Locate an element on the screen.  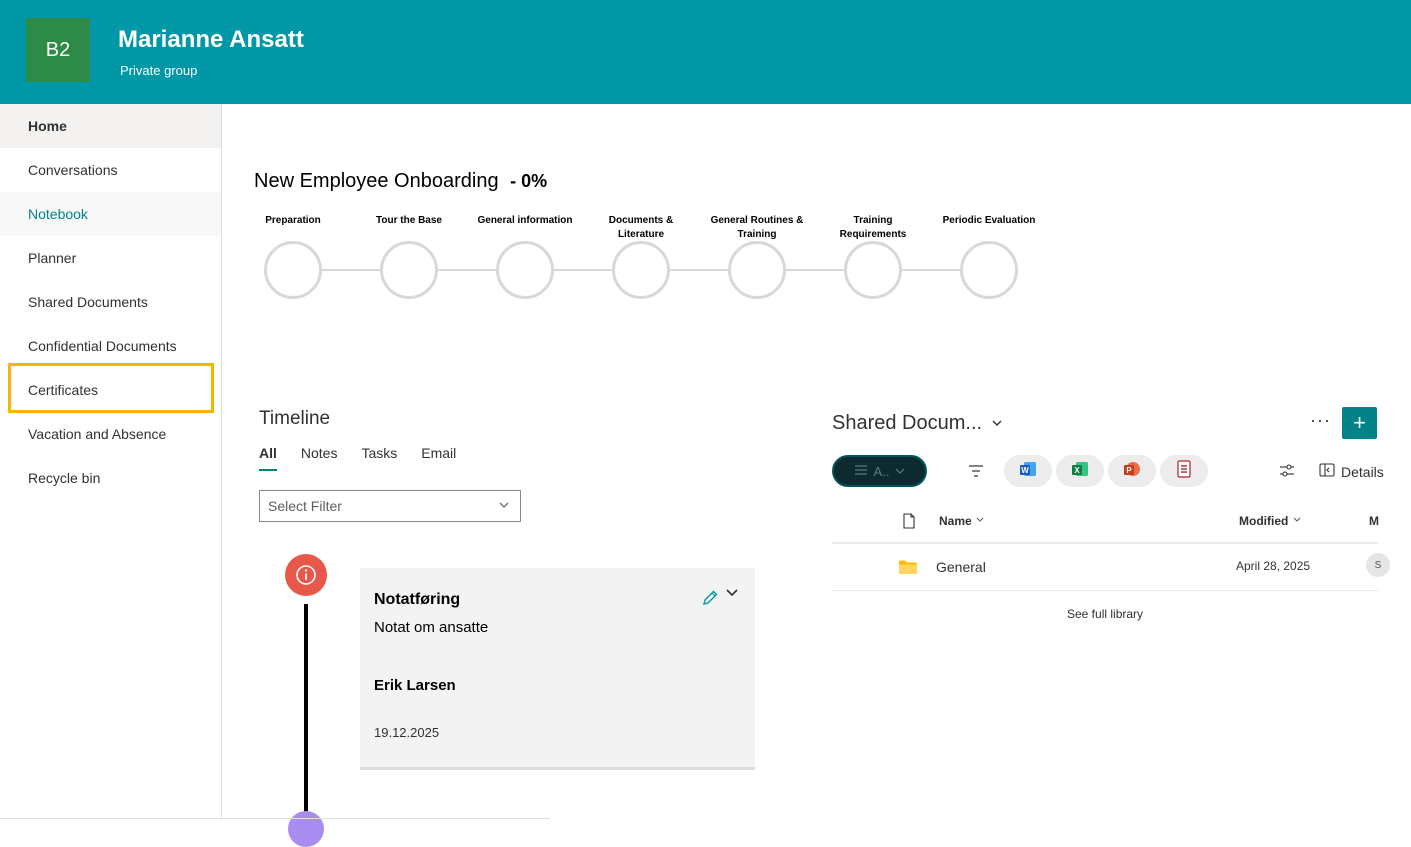
avatar: S is located at coordinates (1378, 565).